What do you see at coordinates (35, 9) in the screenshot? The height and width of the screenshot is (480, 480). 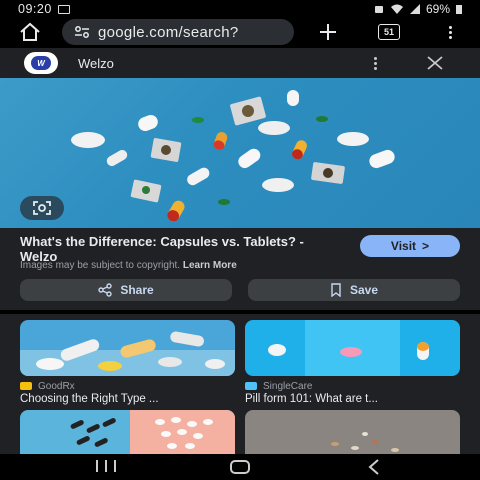 I see `status-time: 09:20` at bounding box center [35, 9].